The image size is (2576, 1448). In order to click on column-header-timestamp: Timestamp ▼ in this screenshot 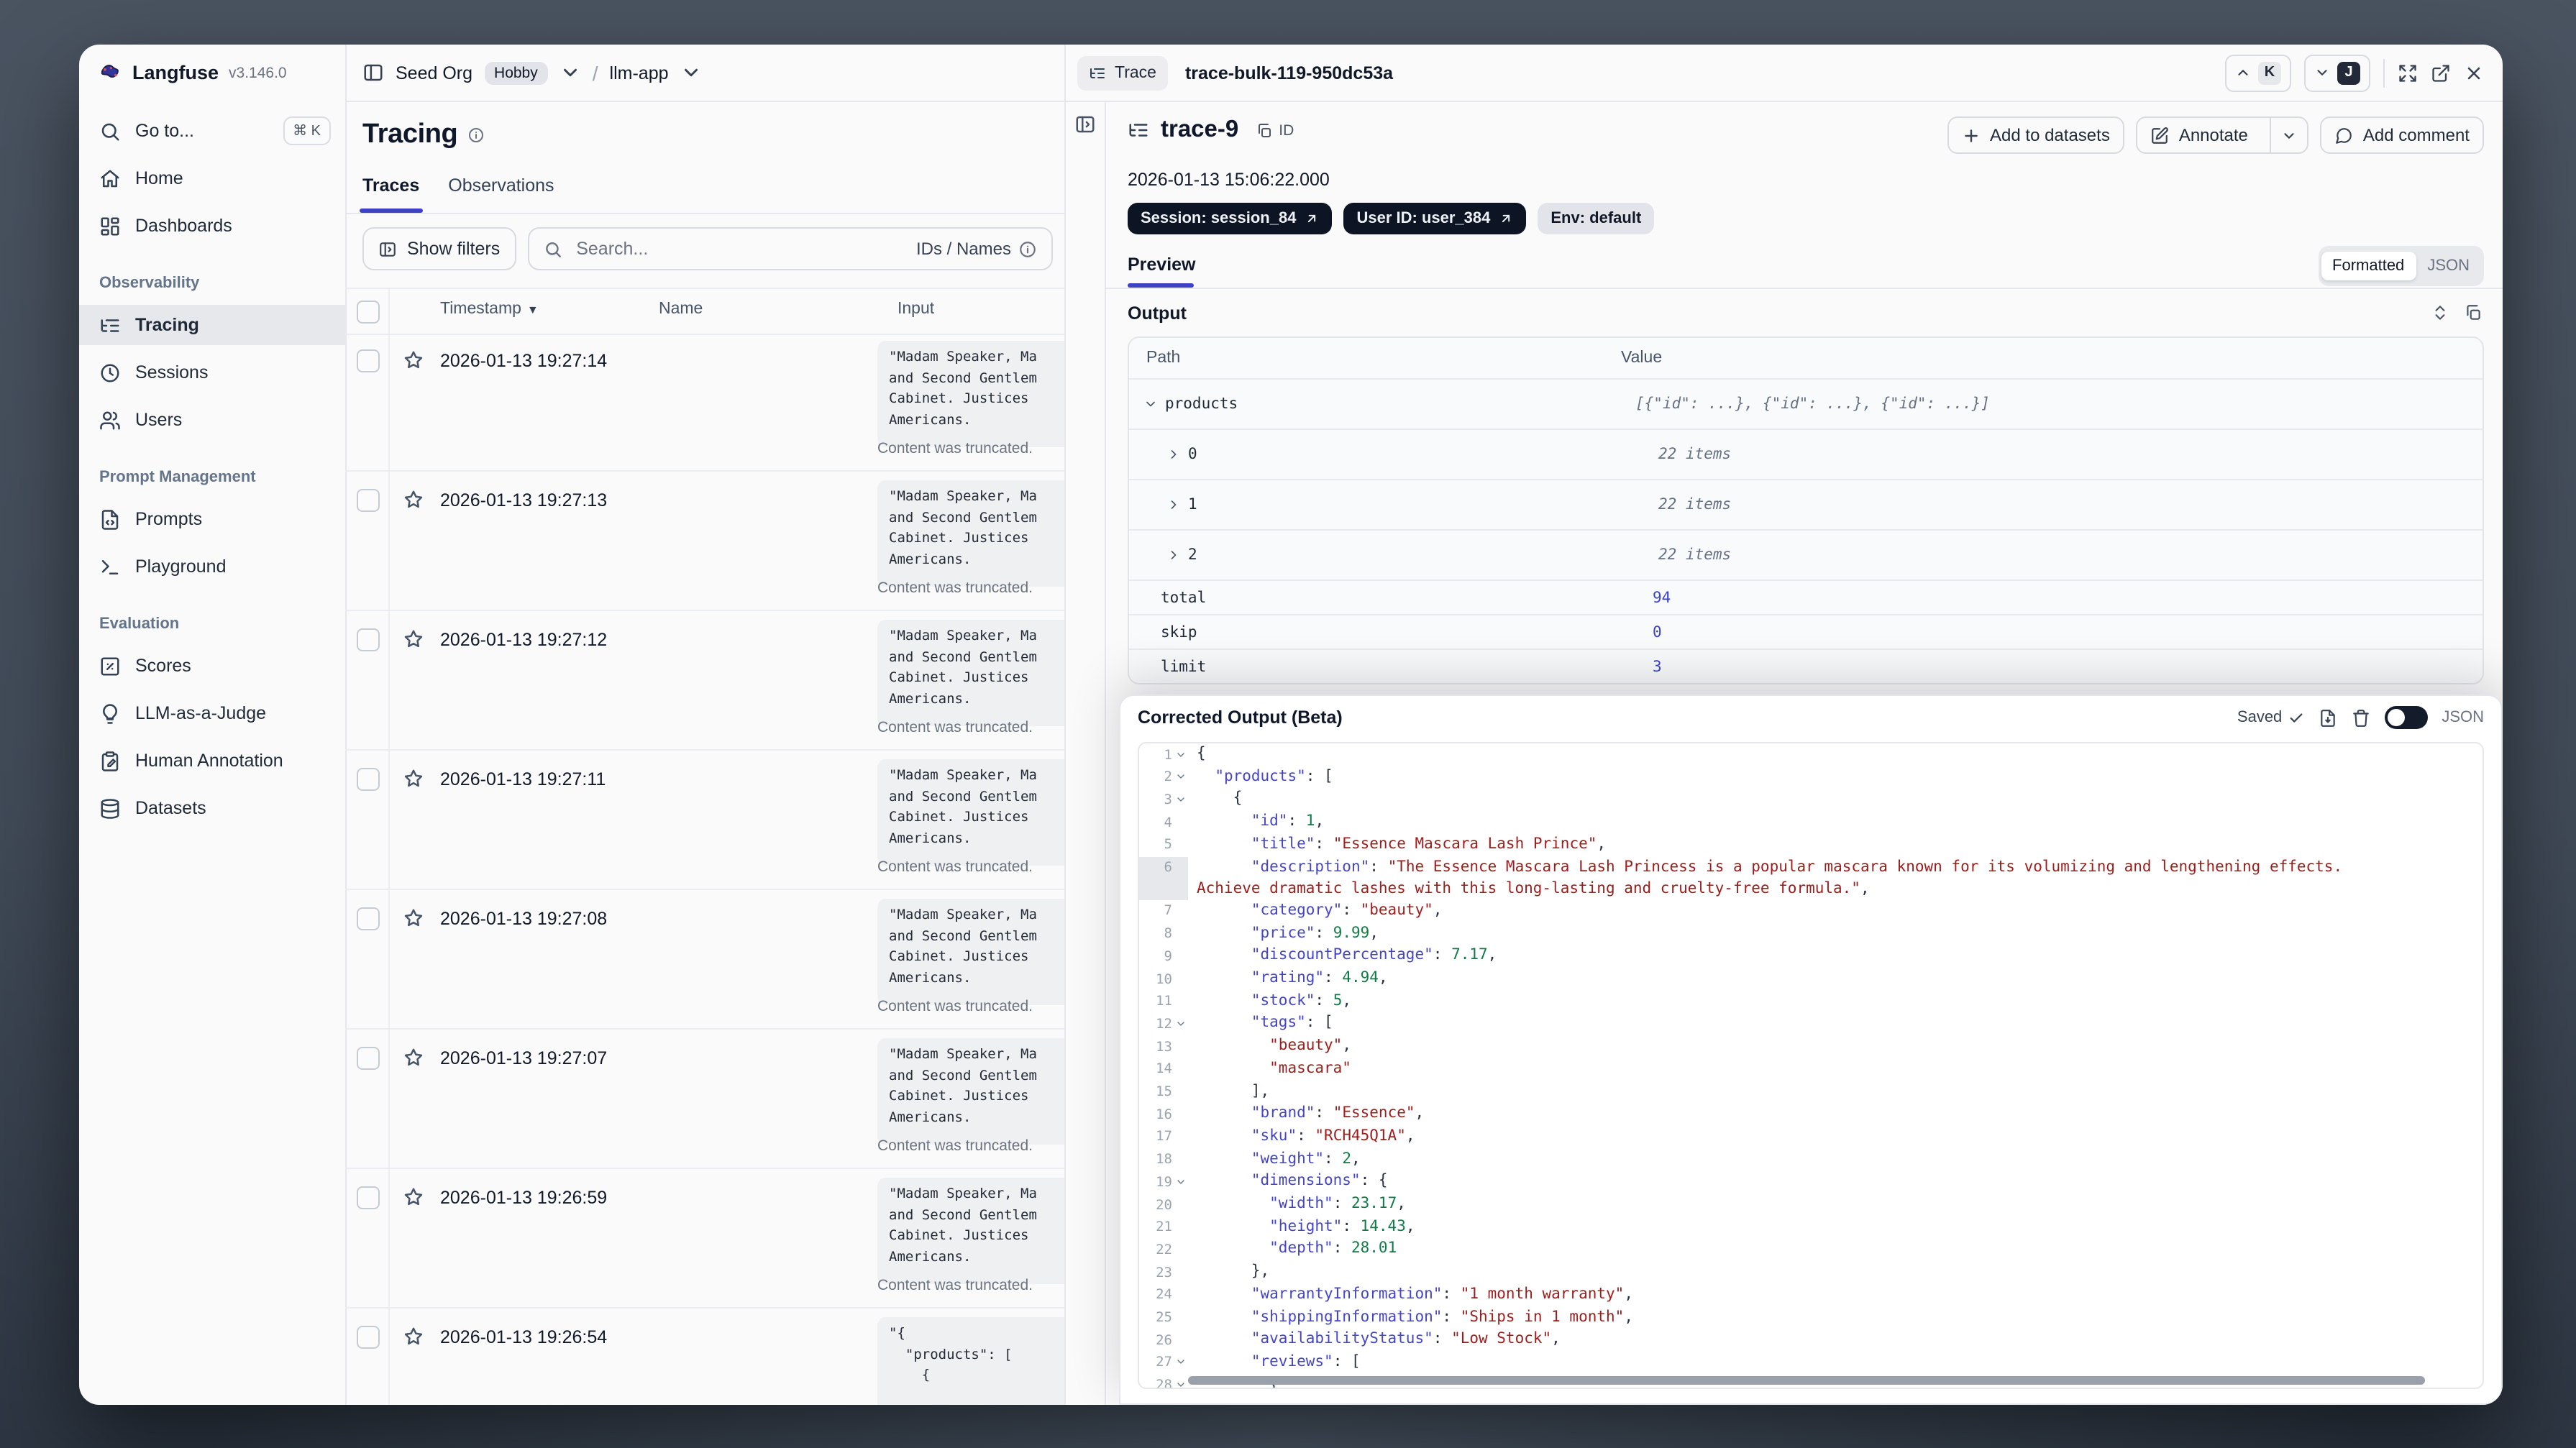, I will do `click(489, 309)`.